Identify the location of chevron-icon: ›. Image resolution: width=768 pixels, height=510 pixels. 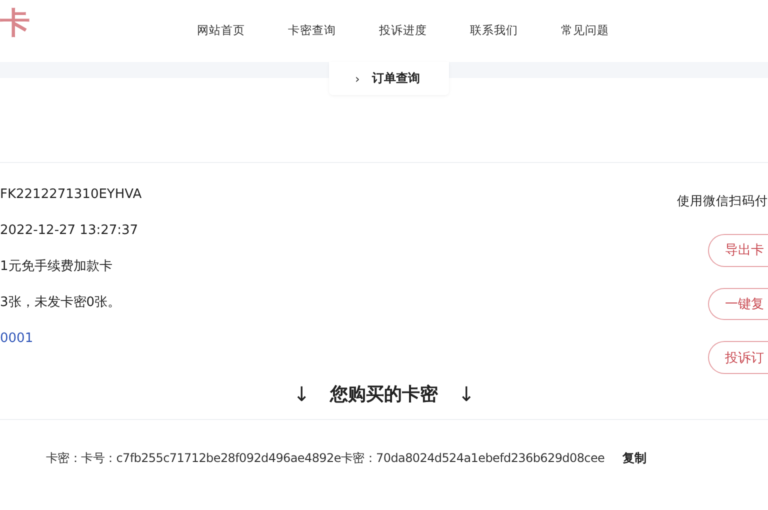
(357, 79).